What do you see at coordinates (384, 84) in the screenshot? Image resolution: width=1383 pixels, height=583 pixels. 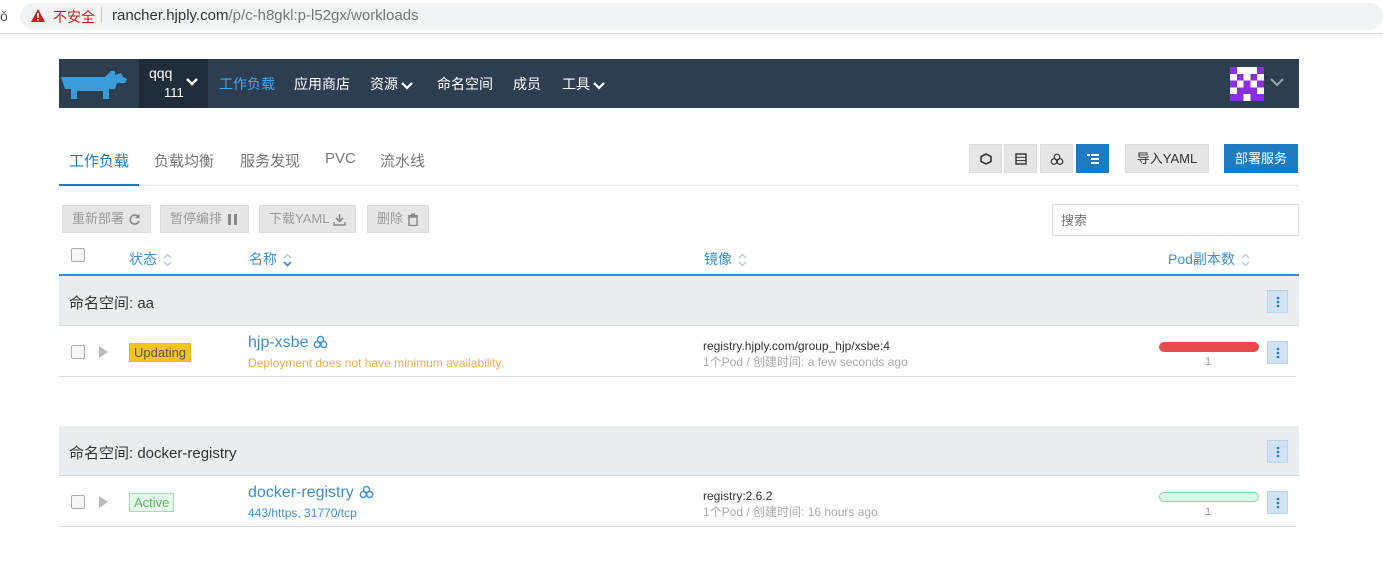 I see `nav-resources-label: 资源` at bounding box center [384, 84].